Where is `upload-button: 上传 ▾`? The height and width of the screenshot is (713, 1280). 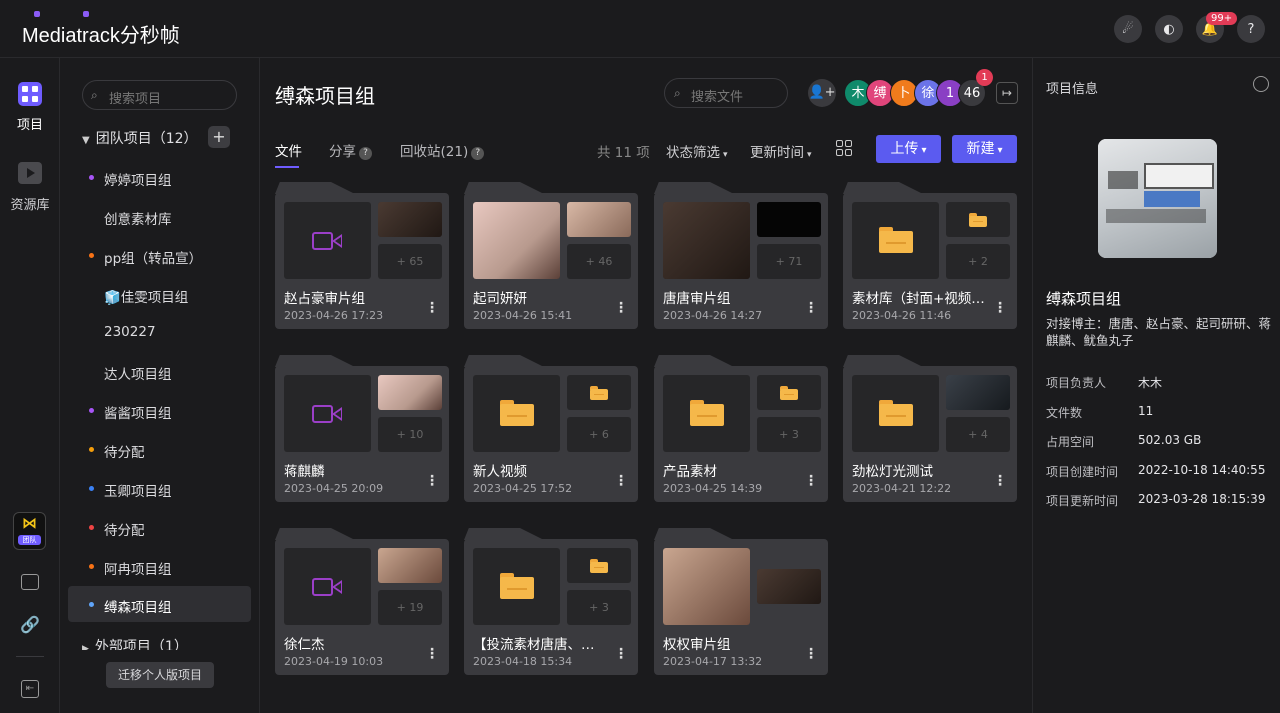 upload-button: 上传 ▾ is located at coordinates (908, 149).